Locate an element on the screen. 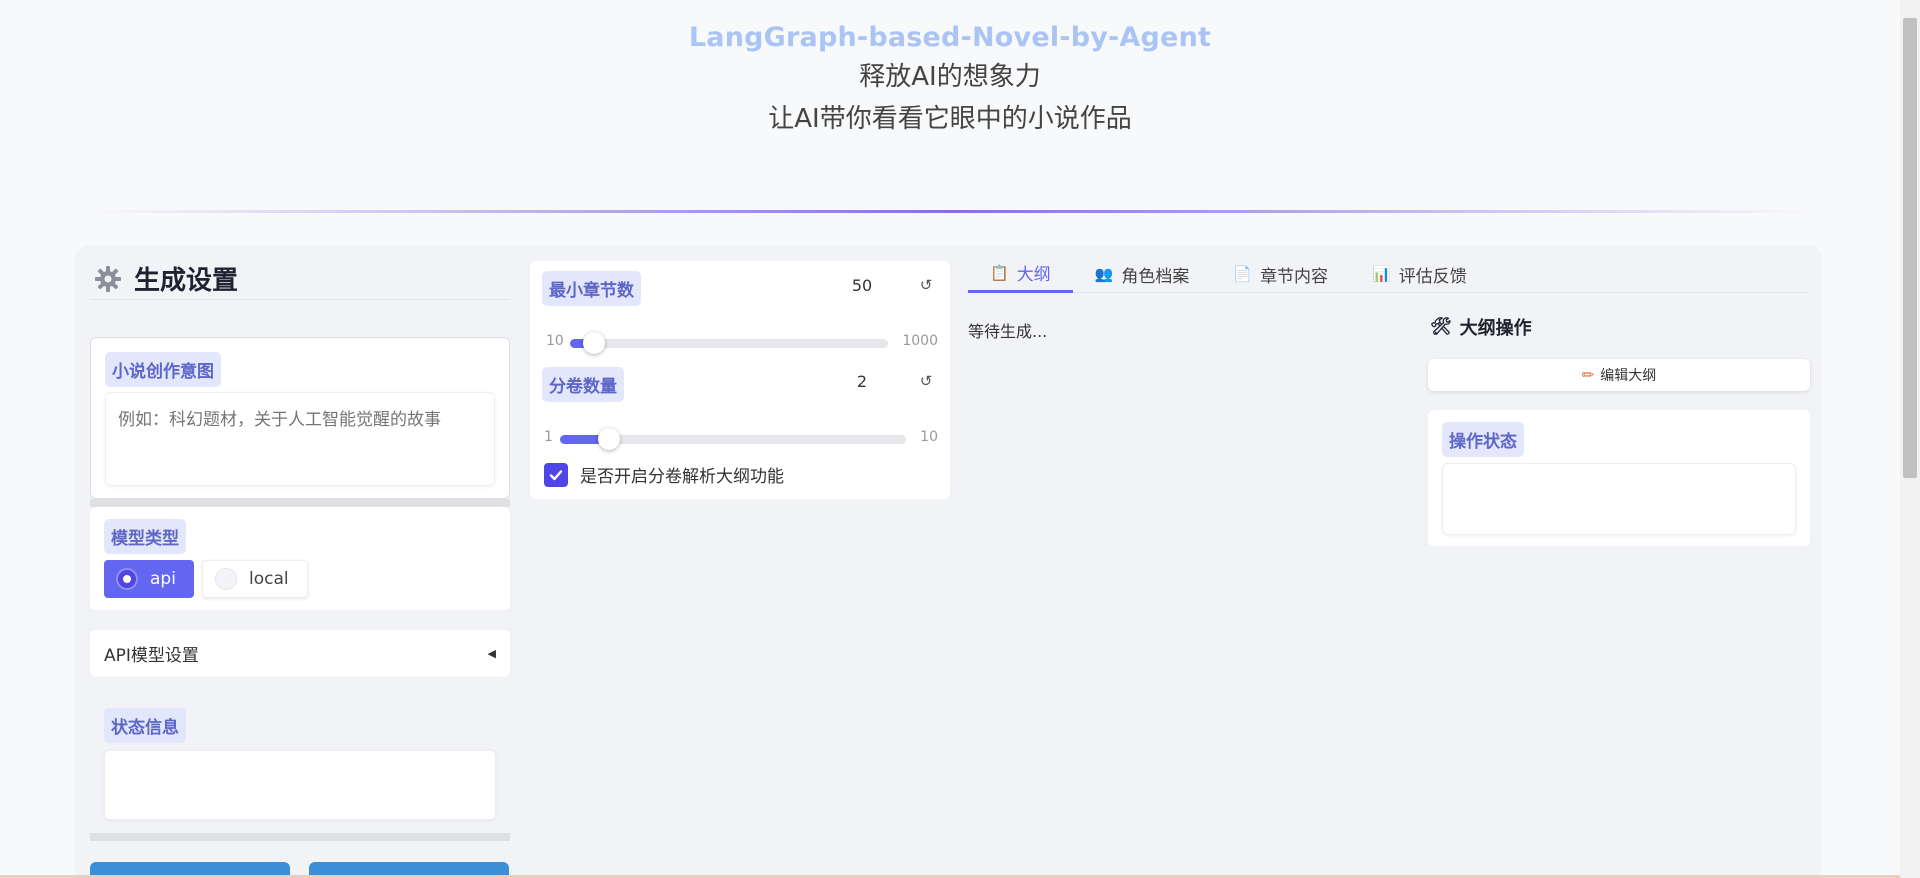 This screenshot has width=1920, height=878. api-settings-accordion: API模型设置 ◀ is located at coordinates (300, 653).